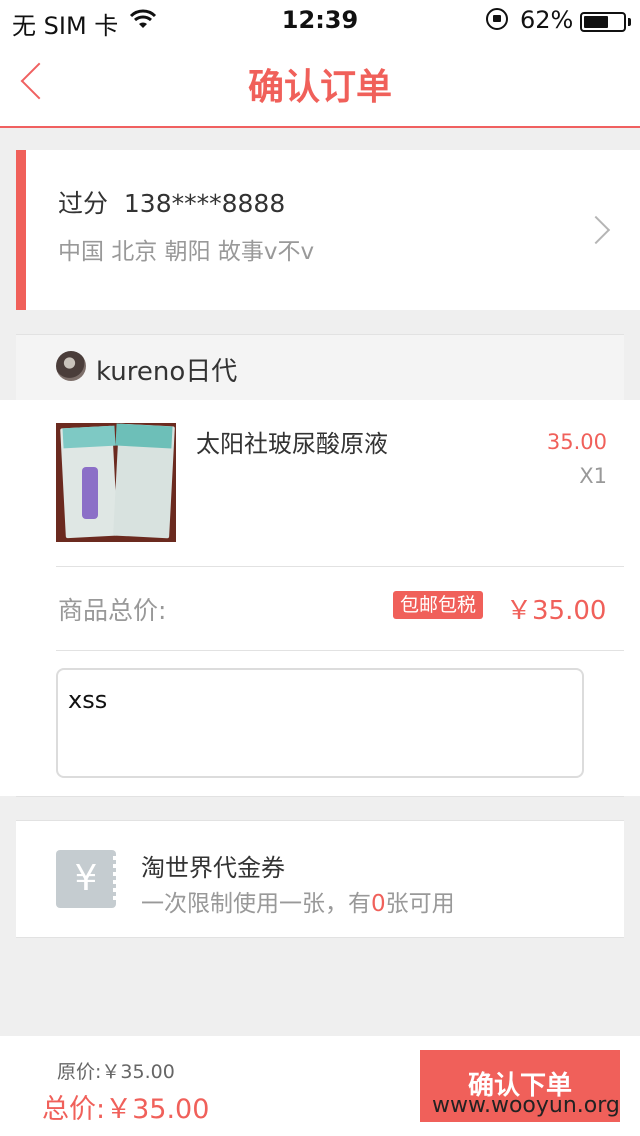  What do you see at coordinates (320, 723) in the screenshot?
I see `remark-input` at bounding box center [320, 723].